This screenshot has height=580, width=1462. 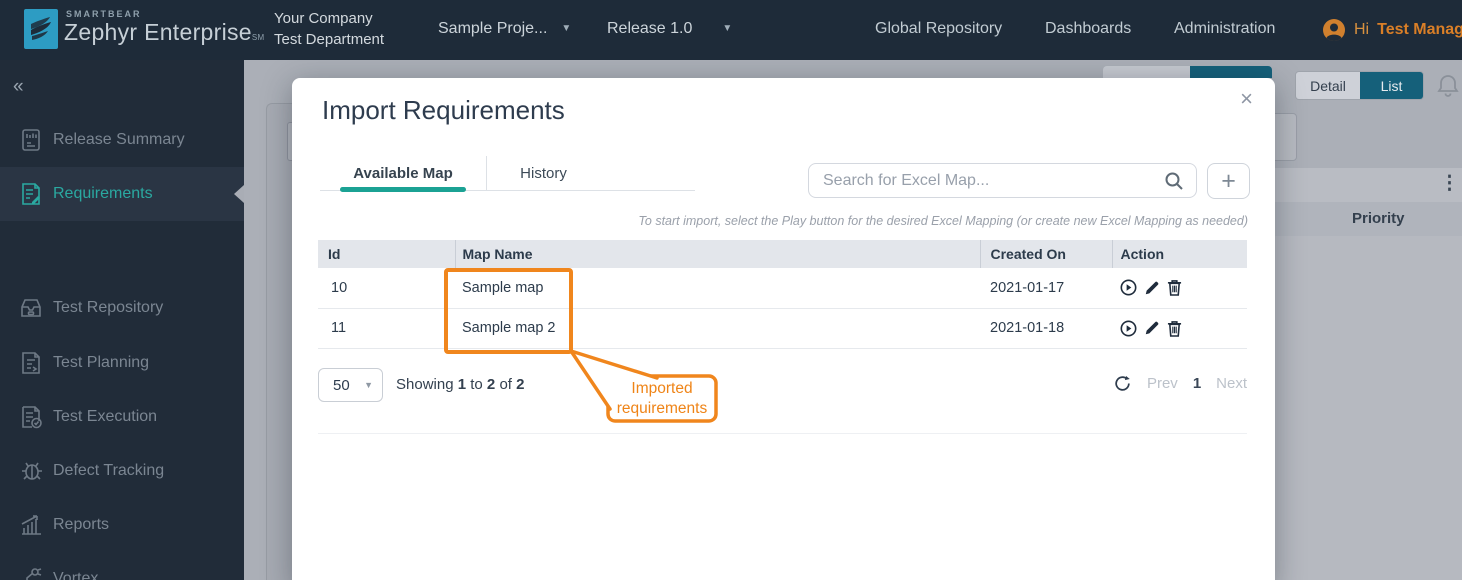 I want to click on vortex-icon, so click(x=34, y=574).